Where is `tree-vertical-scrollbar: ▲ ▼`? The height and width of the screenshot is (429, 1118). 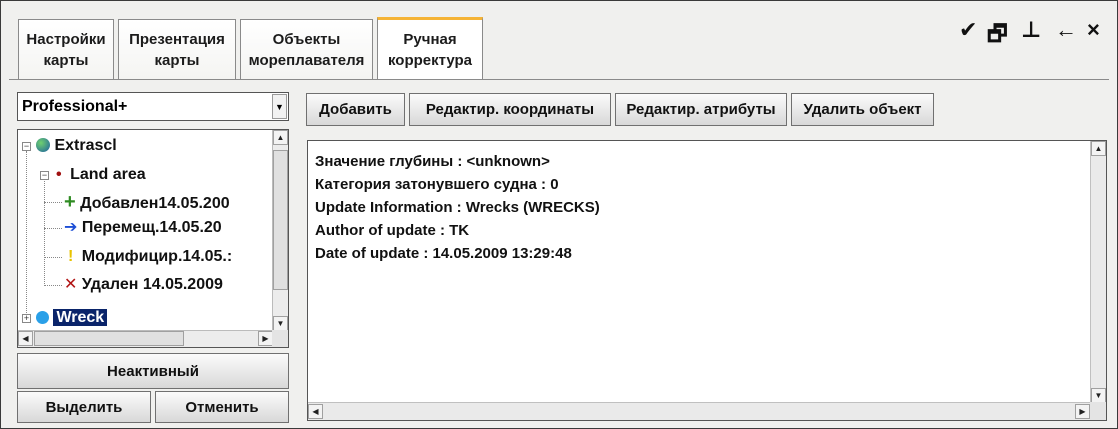 tree-vertical-scrollbar: ▲ ▼ is located at coordinates (280, 230).